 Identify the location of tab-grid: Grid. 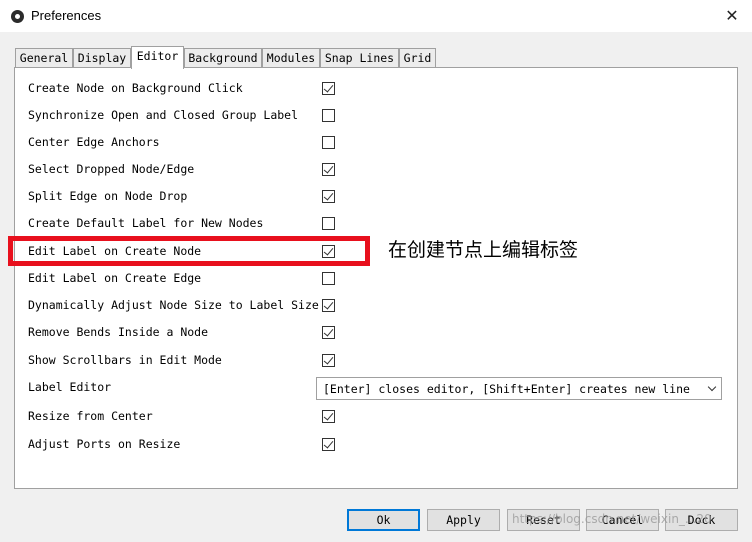
(417, 57).